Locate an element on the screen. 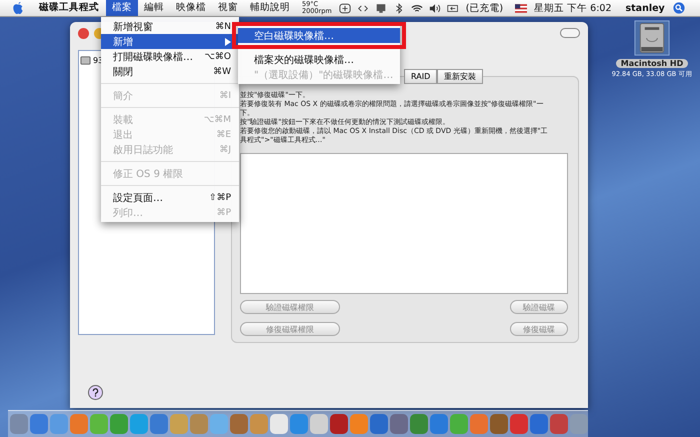 Image resolution: width=700 pixels, height=437 pixels. display-icon is located at coordinates (380, 8).